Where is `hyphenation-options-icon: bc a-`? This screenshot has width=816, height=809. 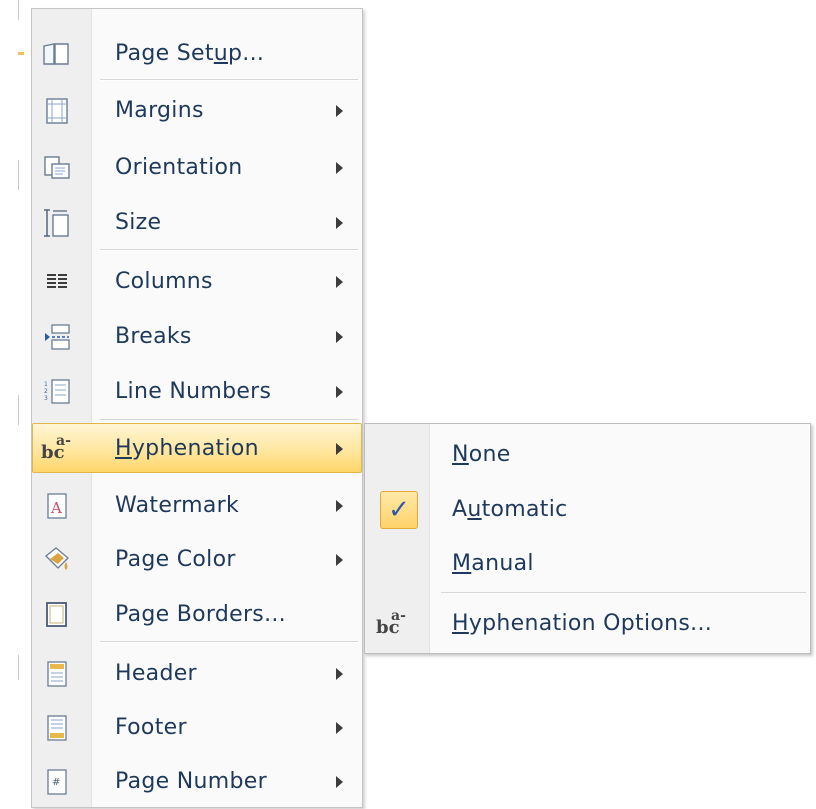 hyphenation-options-icon: bc a- is located at coordinates (391, 623).